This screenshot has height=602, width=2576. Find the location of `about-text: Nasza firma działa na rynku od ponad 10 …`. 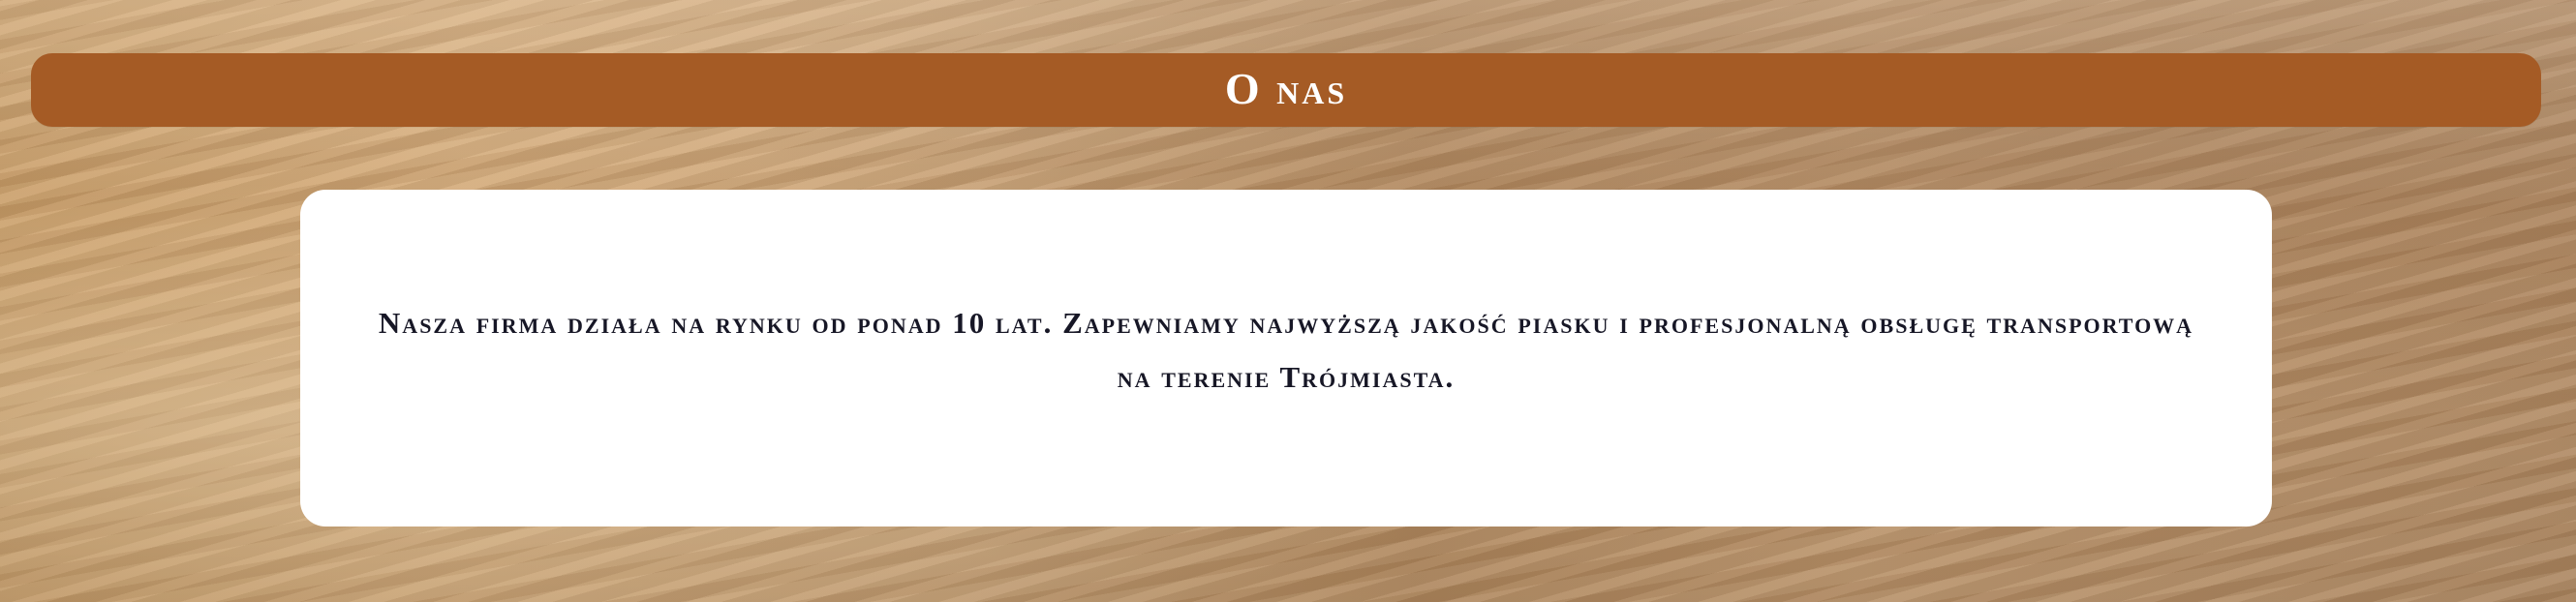

about-text: Nasza firma działa na rynku od ponad 10 … is located at coordinates (1286, 350).